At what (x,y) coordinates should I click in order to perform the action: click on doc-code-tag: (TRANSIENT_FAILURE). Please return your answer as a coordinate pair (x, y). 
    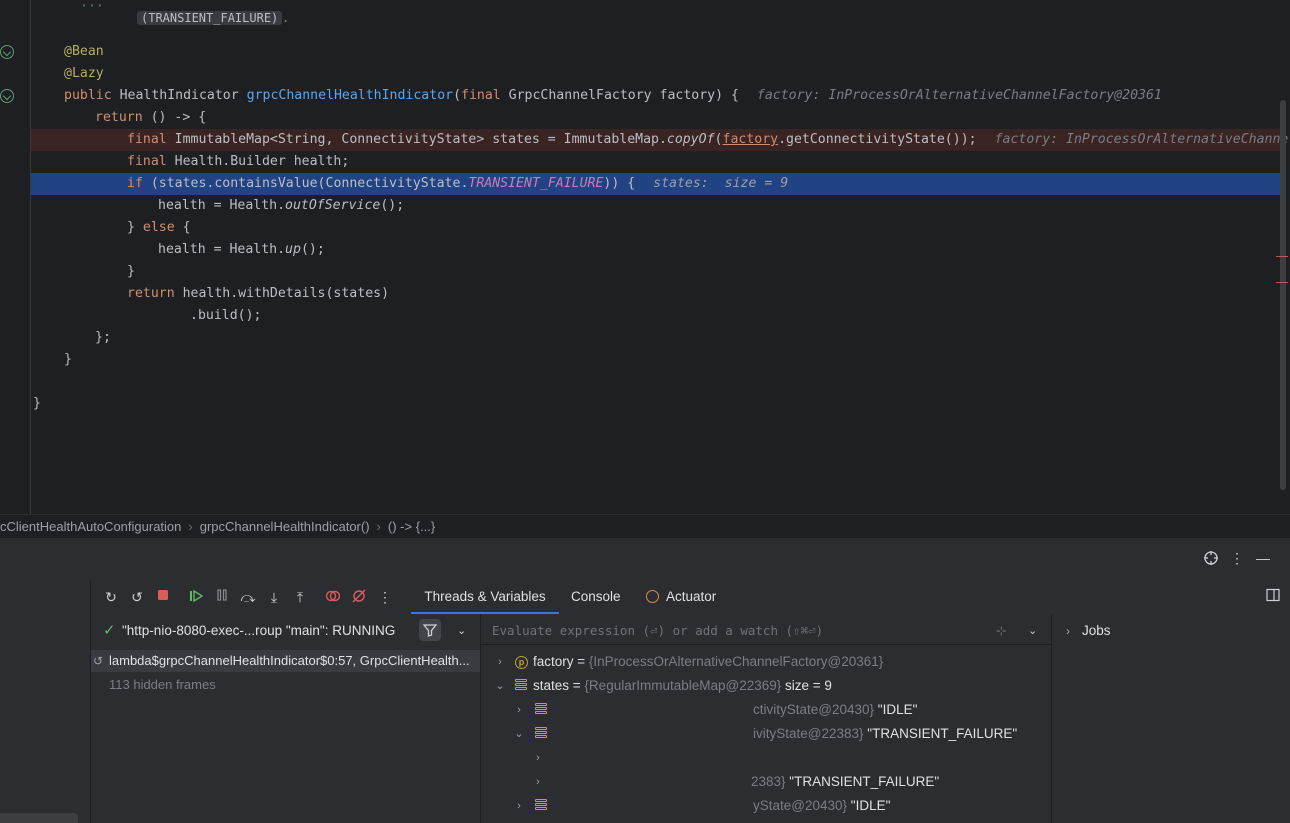
    Looking at the image, I should click on (210, 18).